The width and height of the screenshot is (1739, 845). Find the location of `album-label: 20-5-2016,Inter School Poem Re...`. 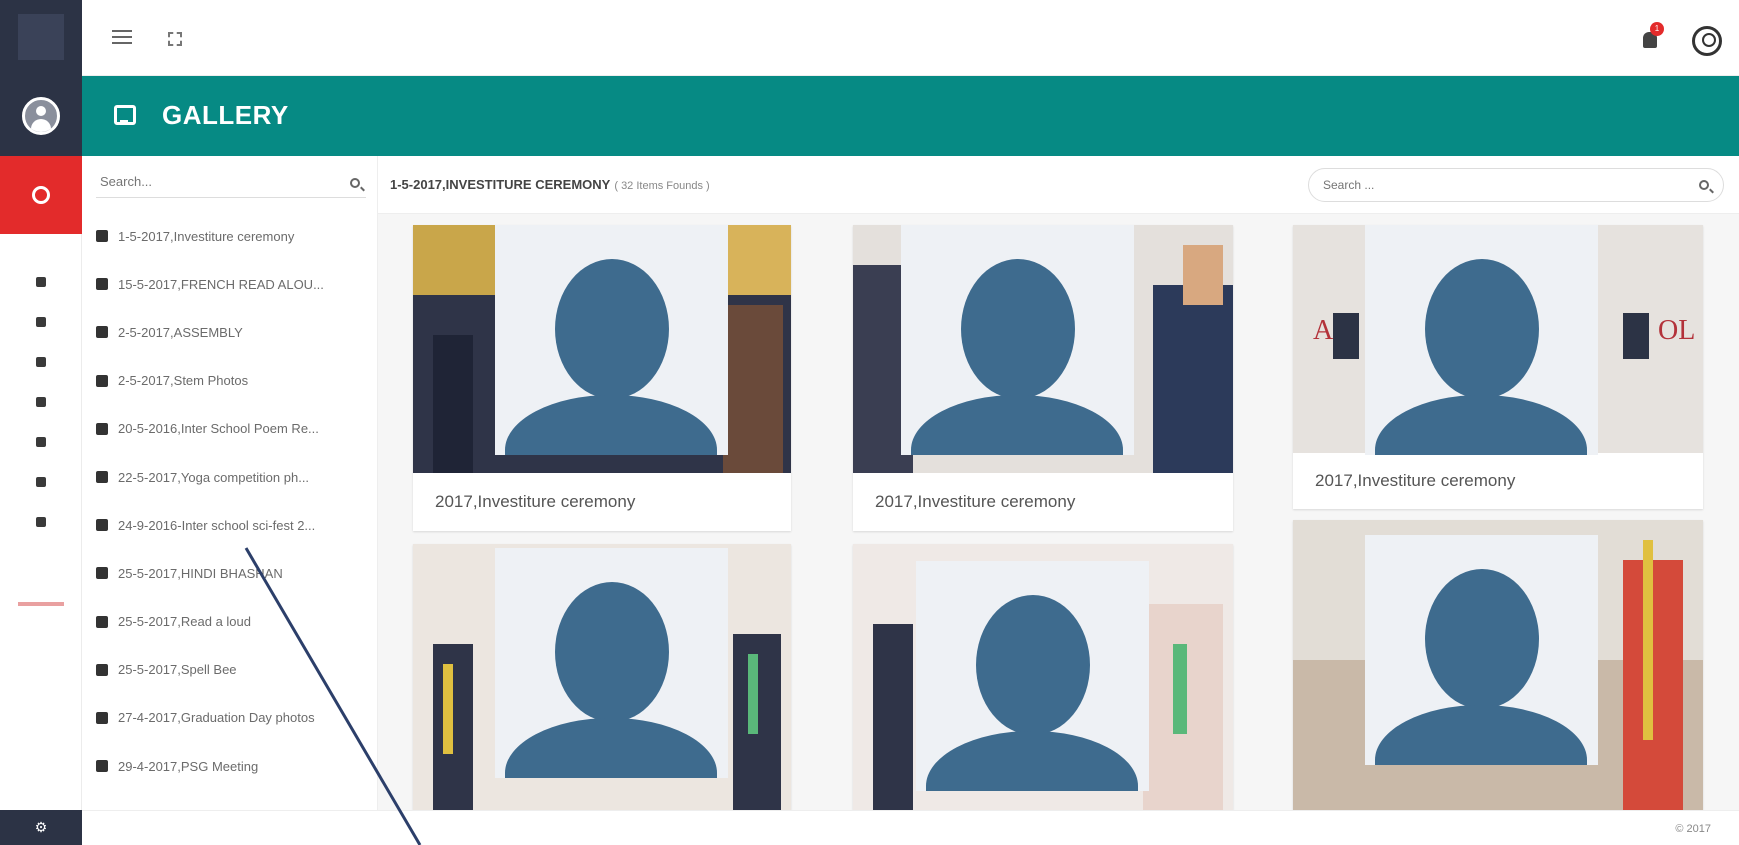

album-label: 20-5-2016,Inter School Poem Re... is located at coordinates (218, 429).